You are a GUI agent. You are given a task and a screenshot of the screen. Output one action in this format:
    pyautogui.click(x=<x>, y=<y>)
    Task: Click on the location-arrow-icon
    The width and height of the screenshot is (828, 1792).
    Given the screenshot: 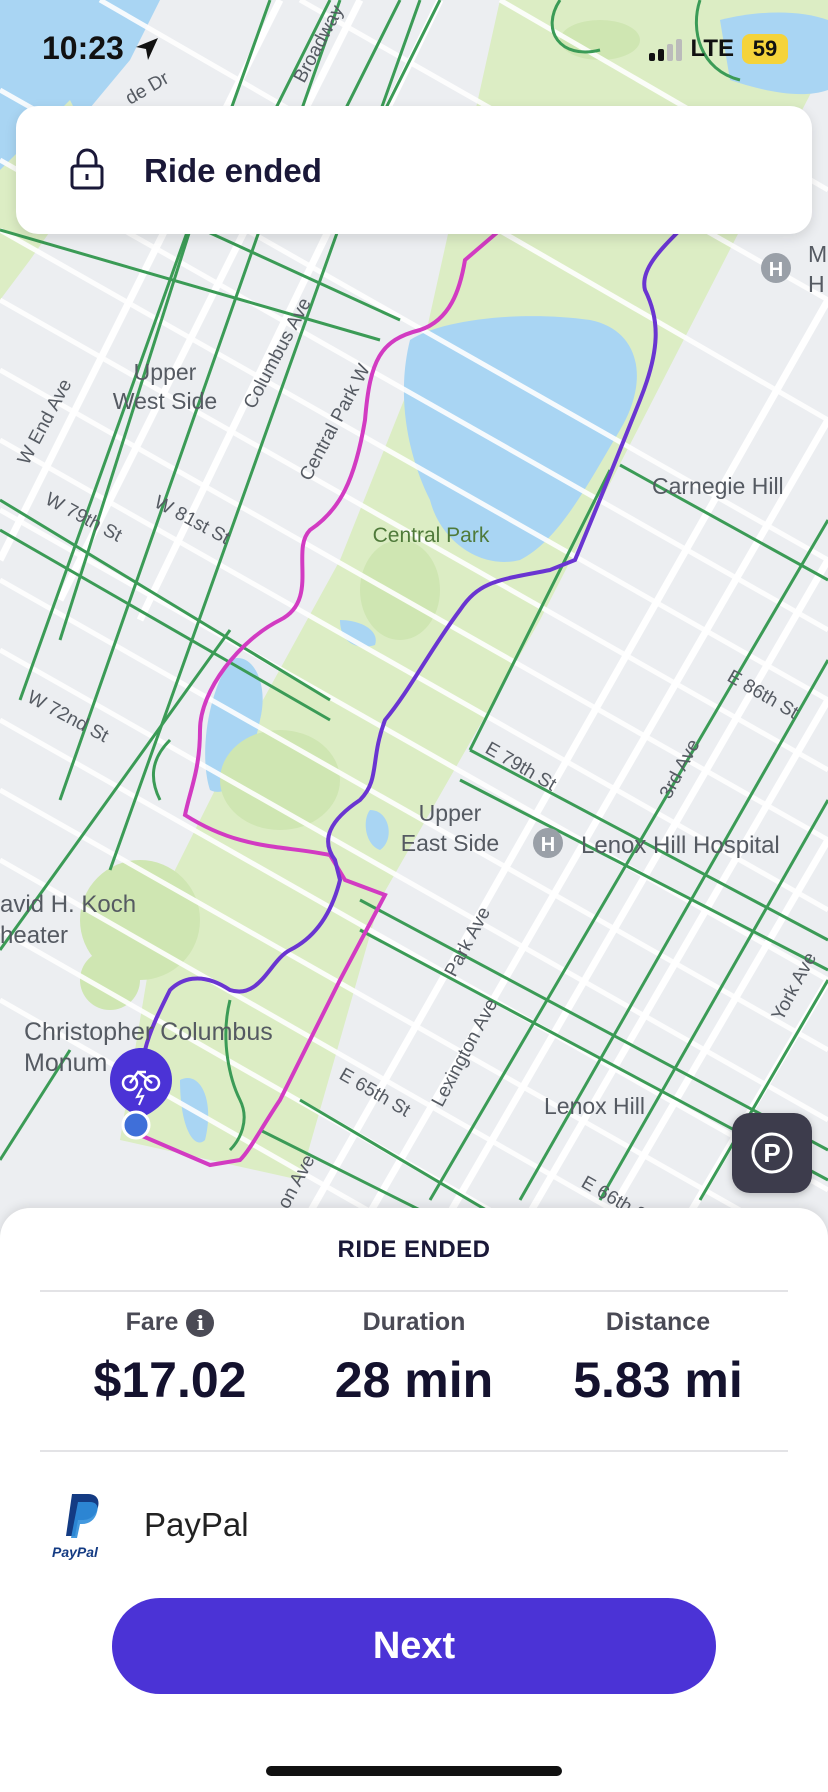 What is the action you would take?
    pyautogui.click(x=147, y=49)
    